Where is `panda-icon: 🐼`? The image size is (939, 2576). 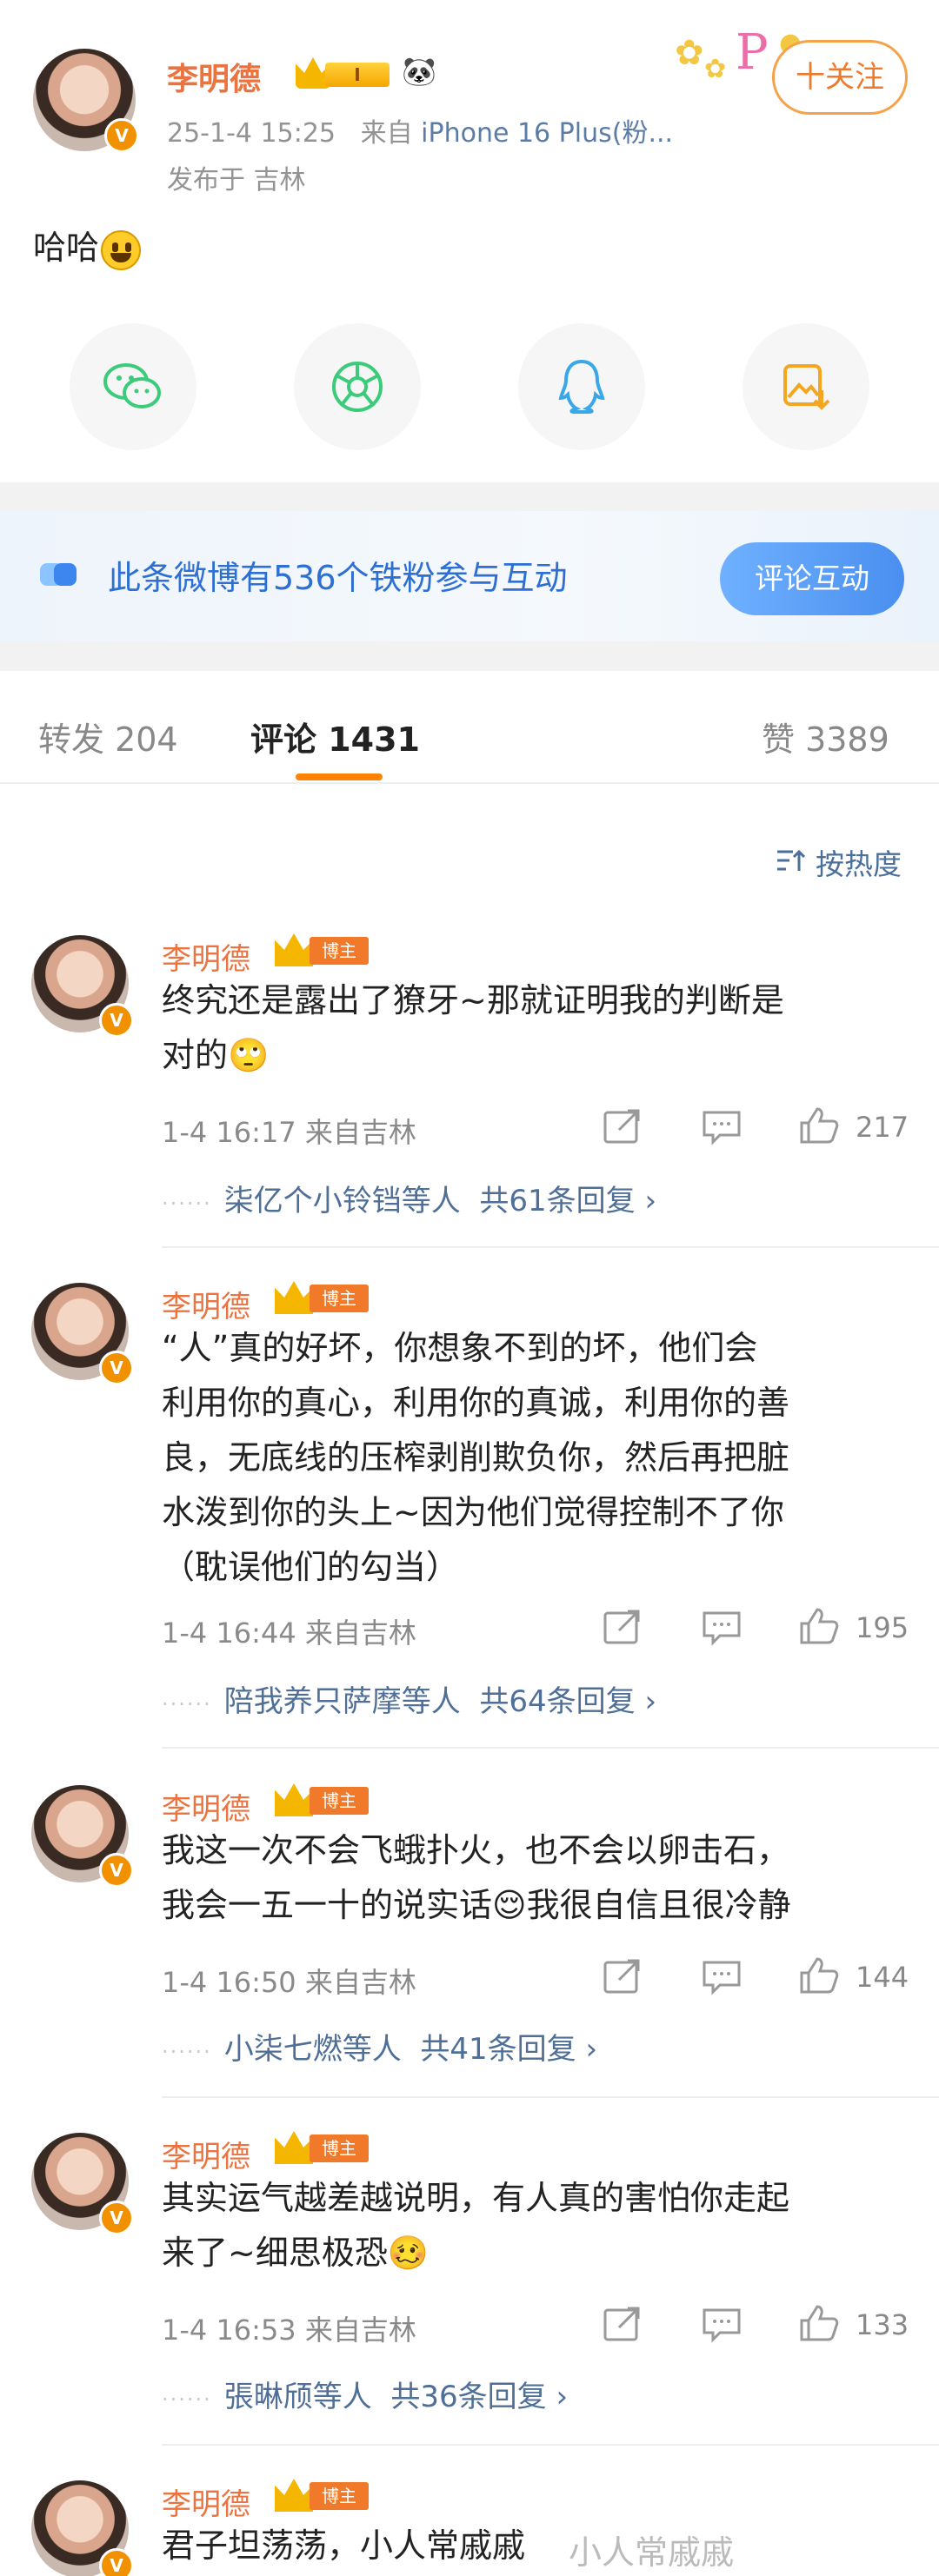 panda-icon: 🐼 is located at coordinates (419, 71).